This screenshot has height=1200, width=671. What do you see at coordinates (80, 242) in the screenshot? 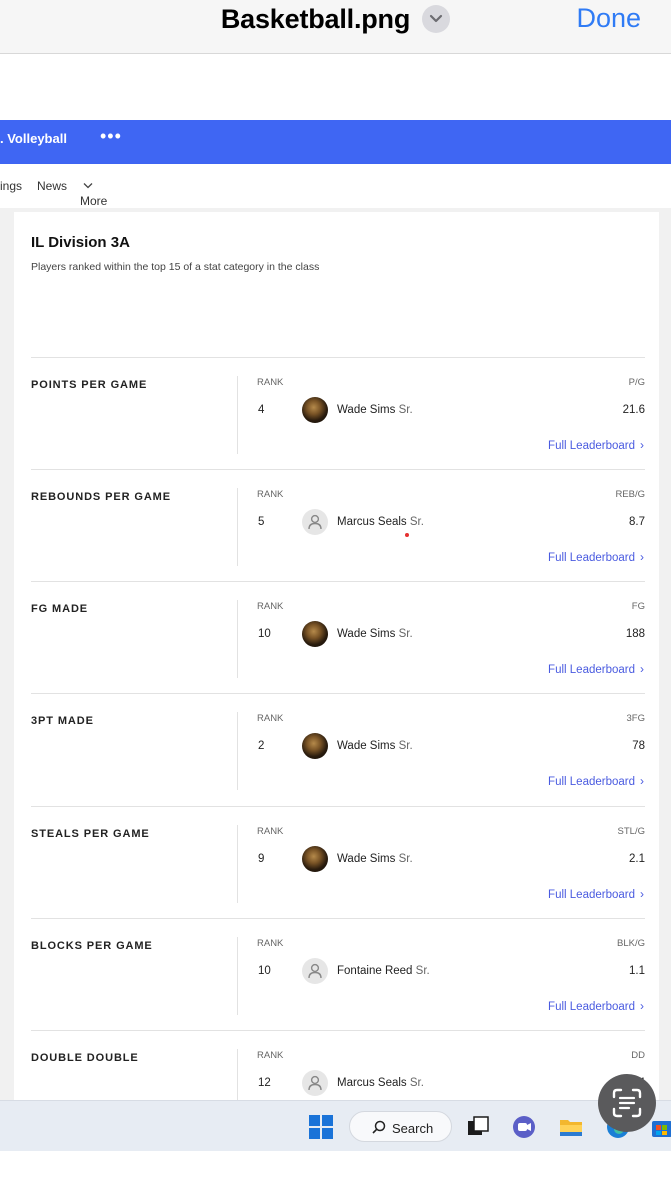
I see `section-title: IL Division 3A` at bounding box center [80, 242].